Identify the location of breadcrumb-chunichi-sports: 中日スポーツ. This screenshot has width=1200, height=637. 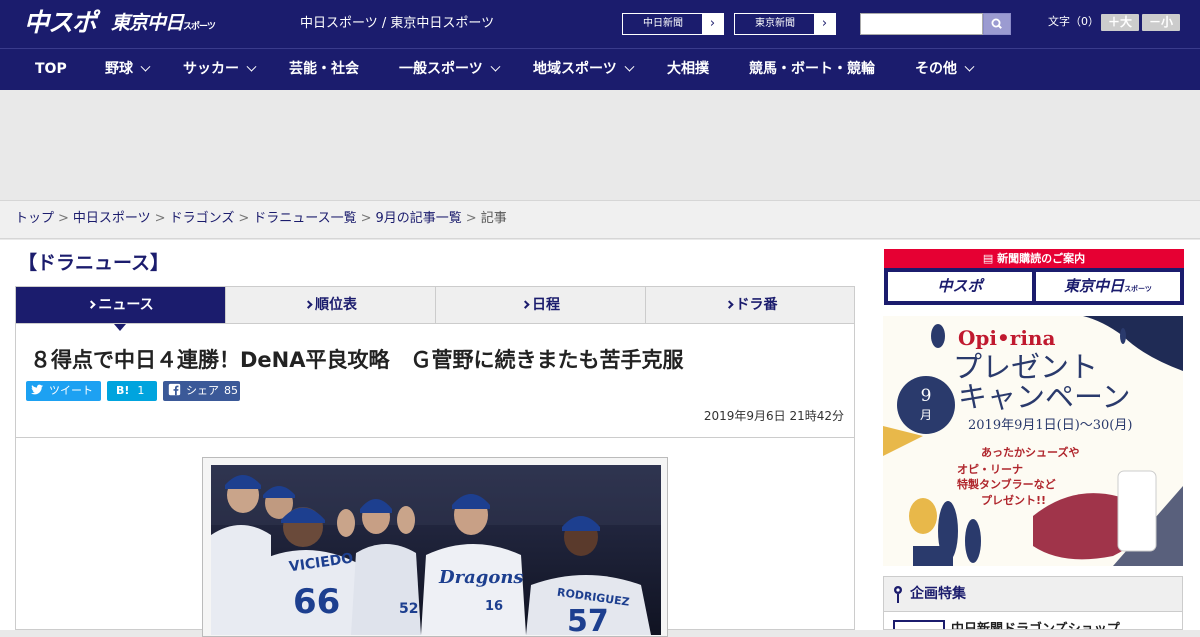
(112, 218).